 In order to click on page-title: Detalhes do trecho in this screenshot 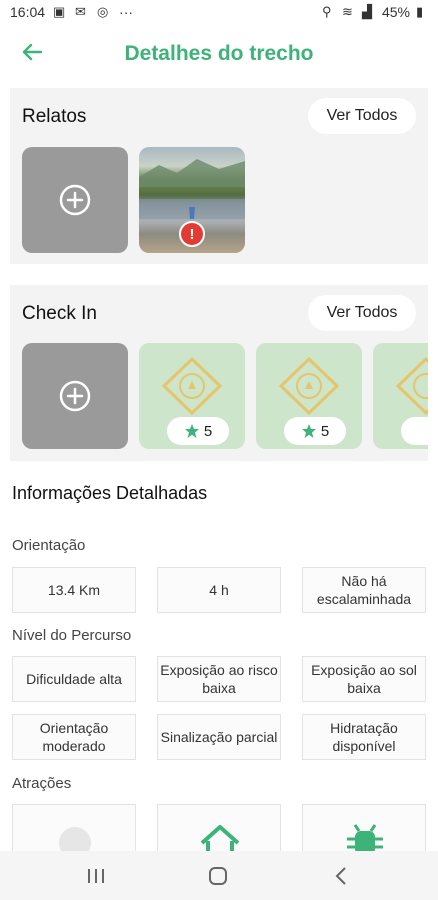, I will do `click(219, 53)`.